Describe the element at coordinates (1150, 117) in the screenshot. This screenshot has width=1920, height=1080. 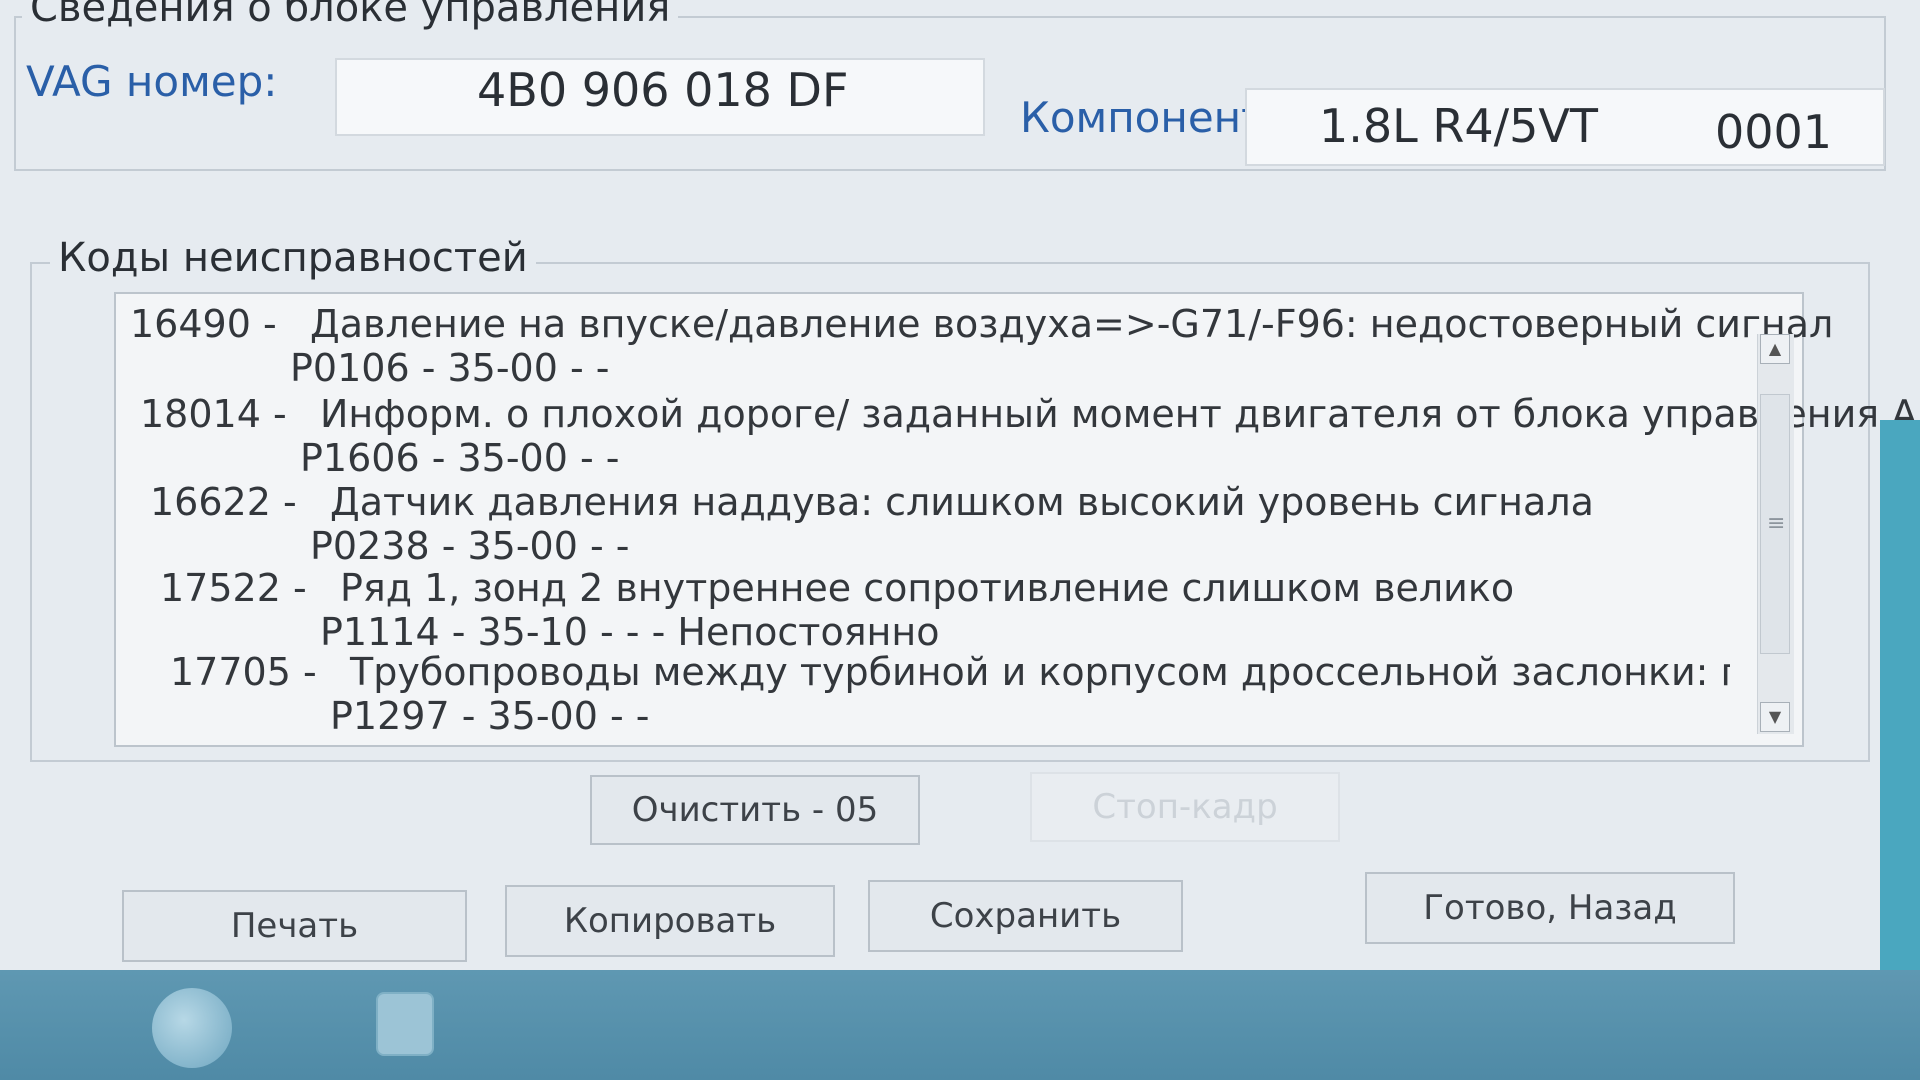
I see `component-label: Компонент:` at that location.